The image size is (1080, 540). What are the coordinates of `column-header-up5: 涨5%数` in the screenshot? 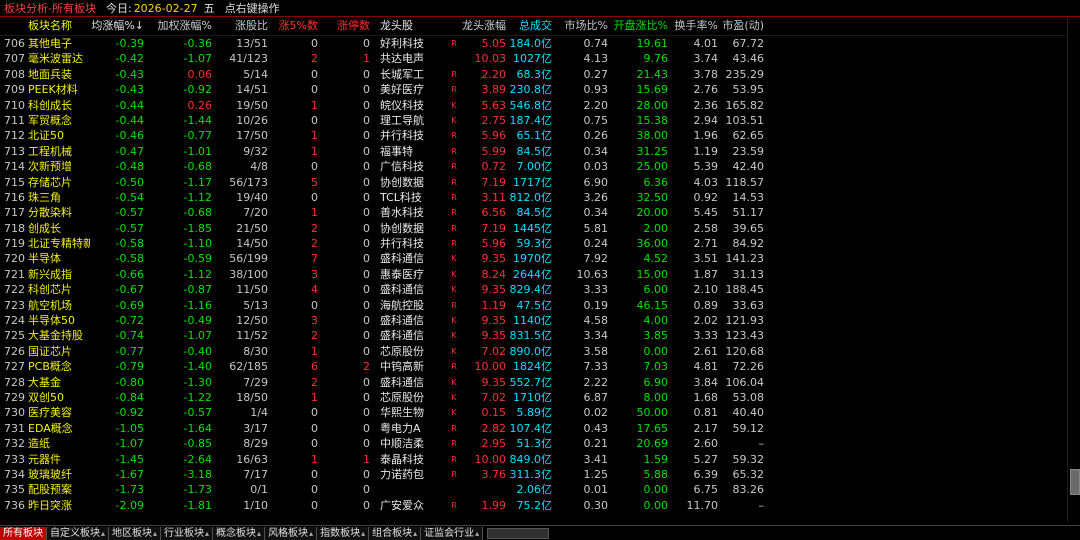 It's located at (293, 26).